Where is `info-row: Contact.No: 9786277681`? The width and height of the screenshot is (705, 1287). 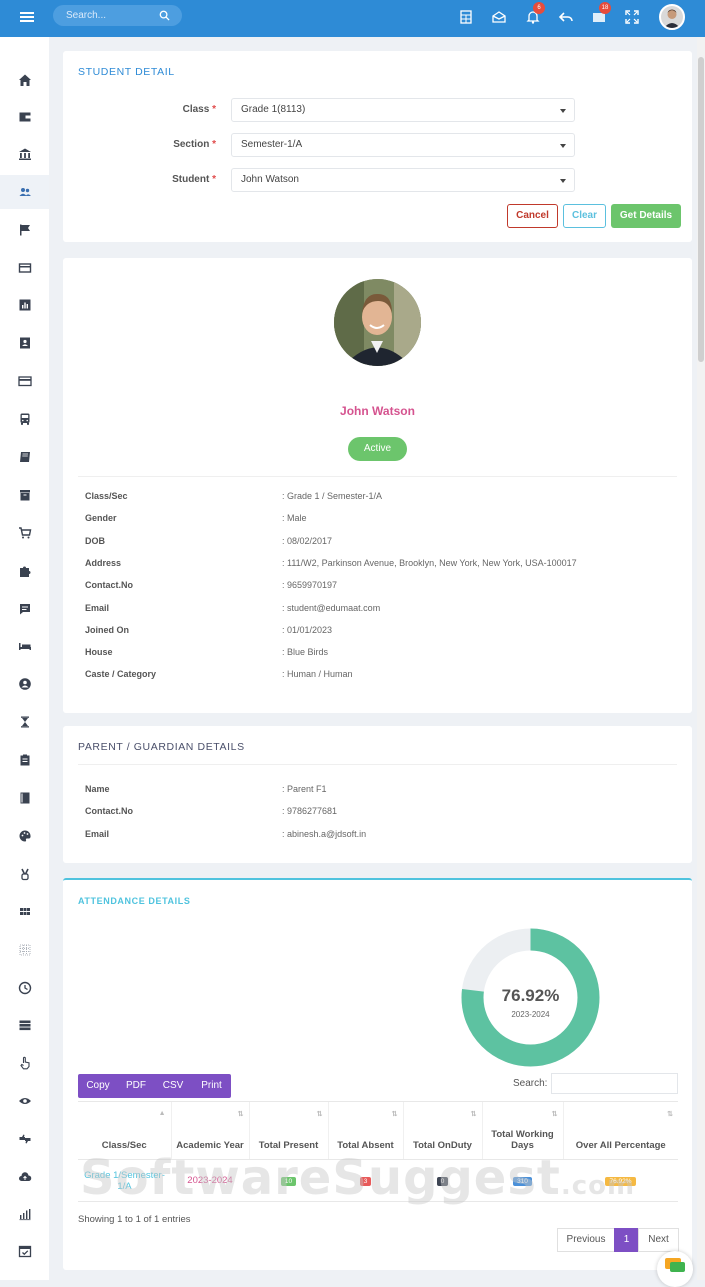 info-row: Contact.No: 9786277681 is located at coordinates (380, 812).